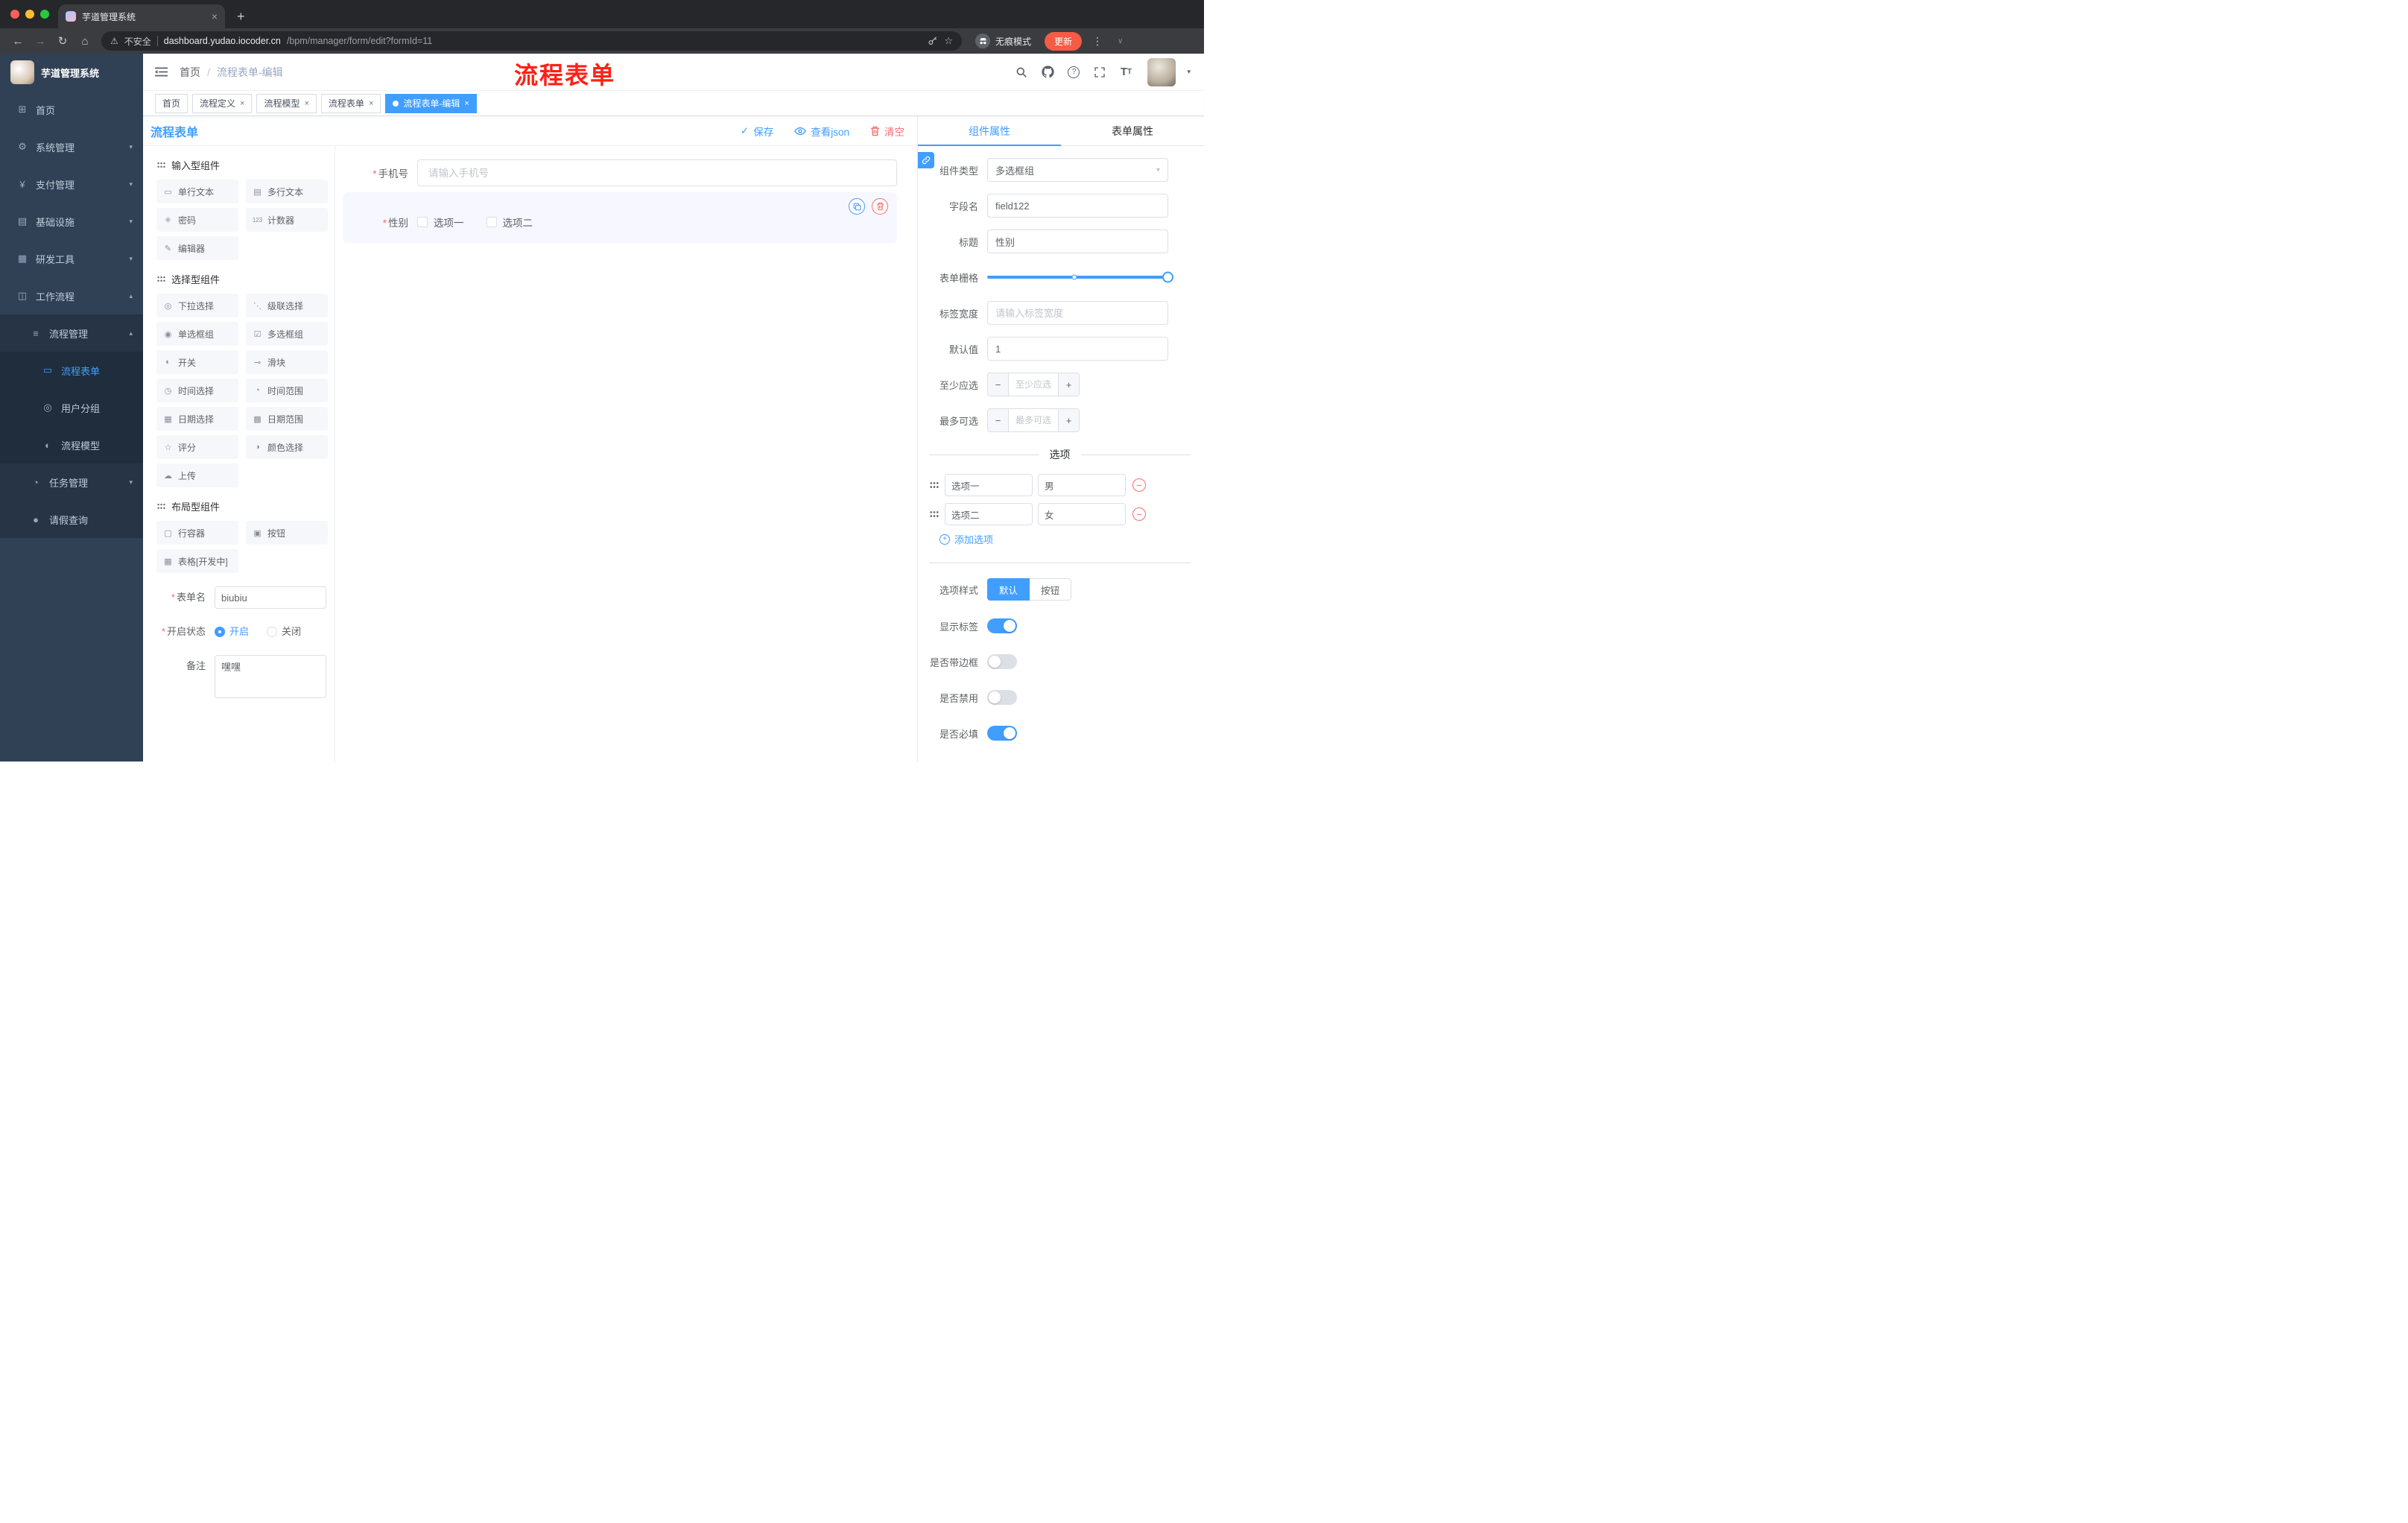  What do you see at coordinates (1002, 662) in the screenshot?
I see `border-switch` at bounding box center [1002, 662].